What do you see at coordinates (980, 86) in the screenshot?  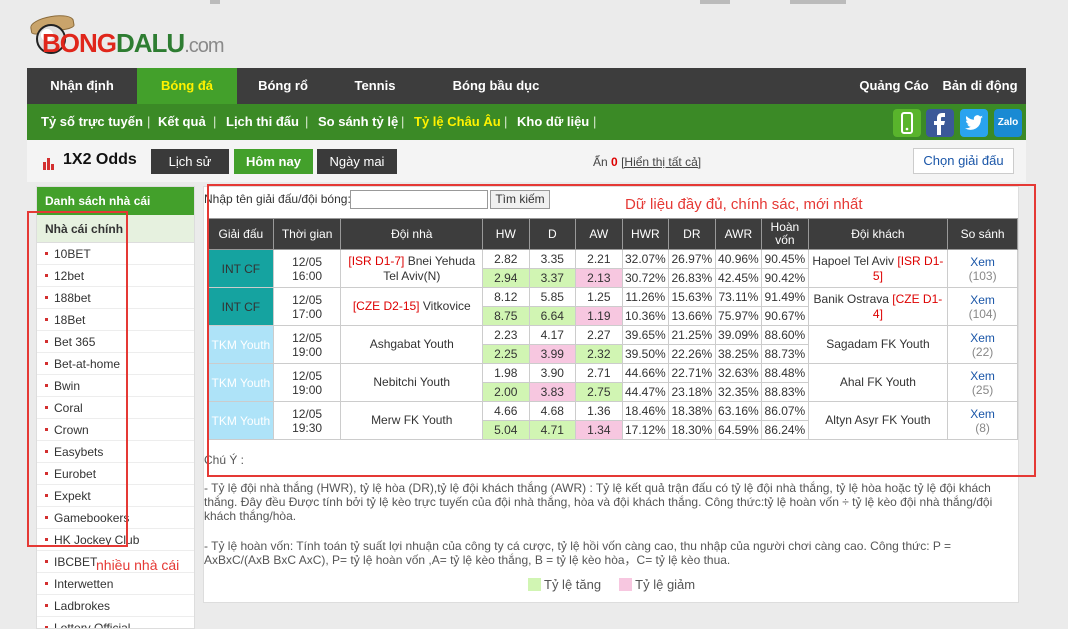 I see `main-nav-item-ban-di-dong: Bản di động` at bounding box center [980, 86].